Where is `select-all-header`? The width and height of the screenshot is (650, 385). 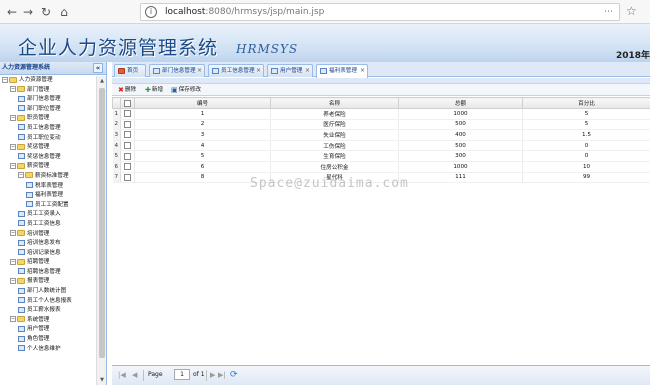 select-all-header is located at coordinates (127, 103).